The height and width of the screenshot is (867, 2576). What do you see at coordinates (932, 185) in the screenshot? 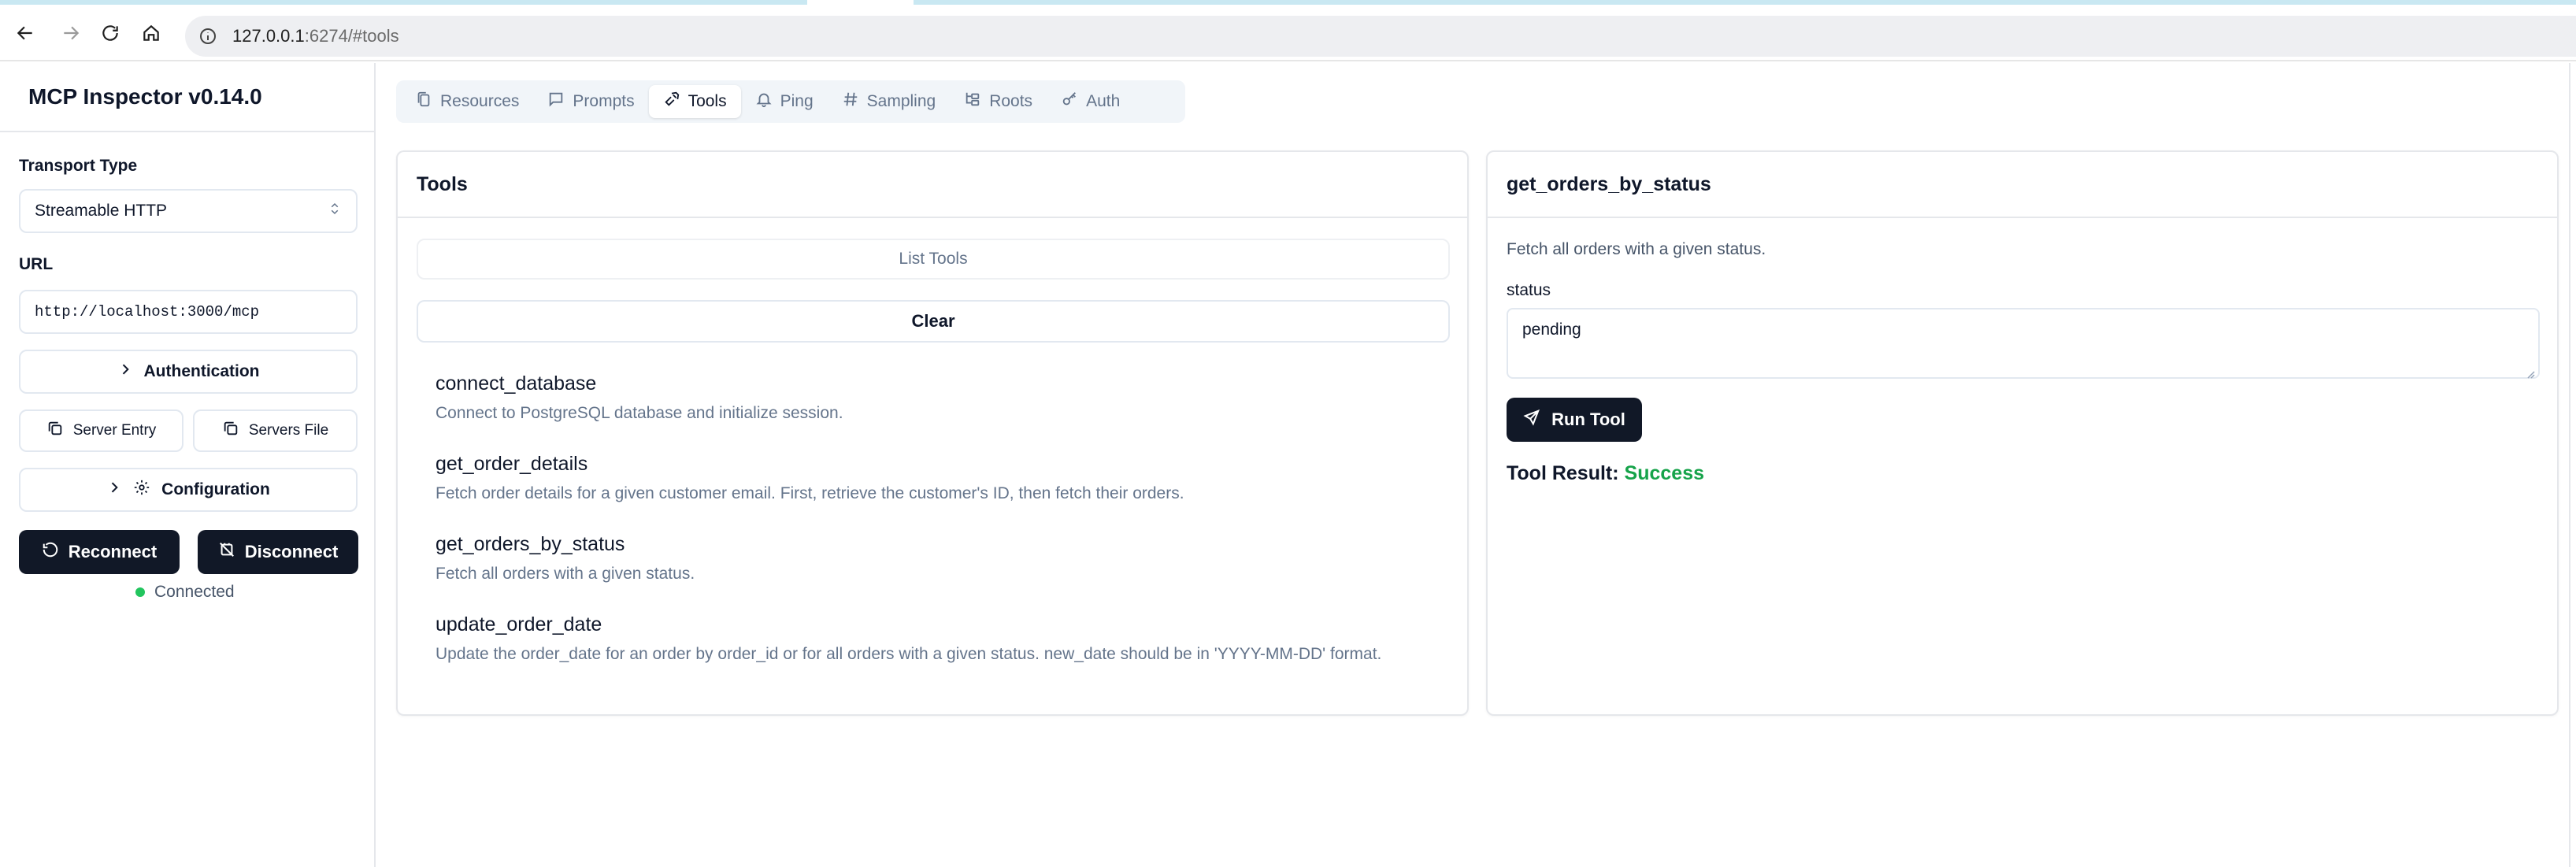
I see `tools-panel-title: Tools` at bounding box center [932, 185].